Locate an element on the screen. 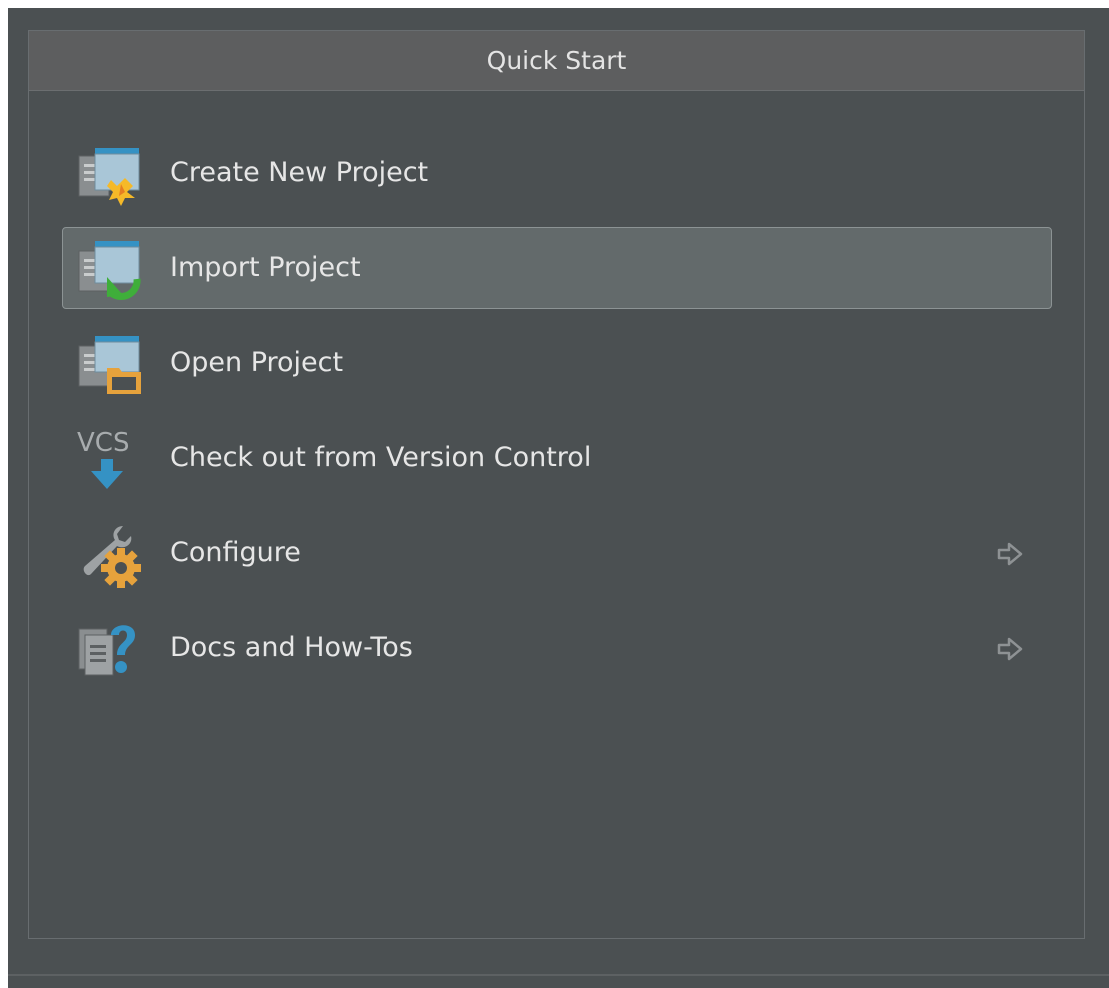 The image size is (1109, 988). docs-action: Docs and How-Tos is located at coordinates (557, 648).